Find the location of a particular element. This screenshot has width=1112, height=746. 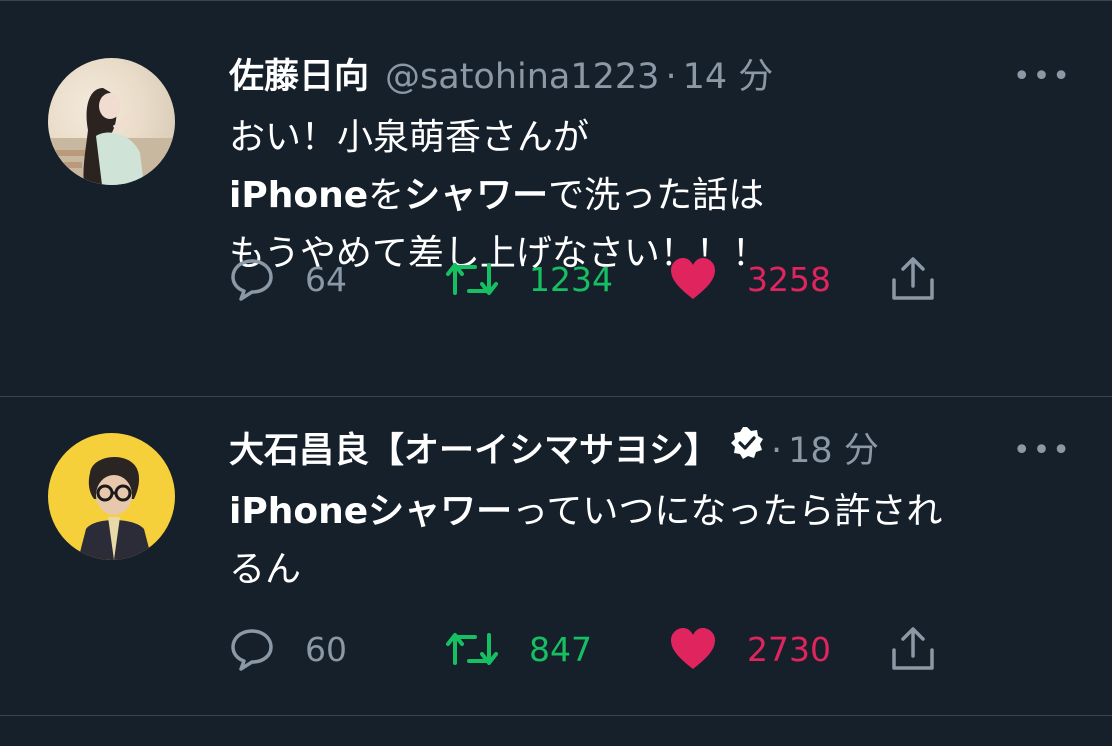

tweet-text-line: iPhoneをシャワーで洗った話は is located at coordinates (650, 196).